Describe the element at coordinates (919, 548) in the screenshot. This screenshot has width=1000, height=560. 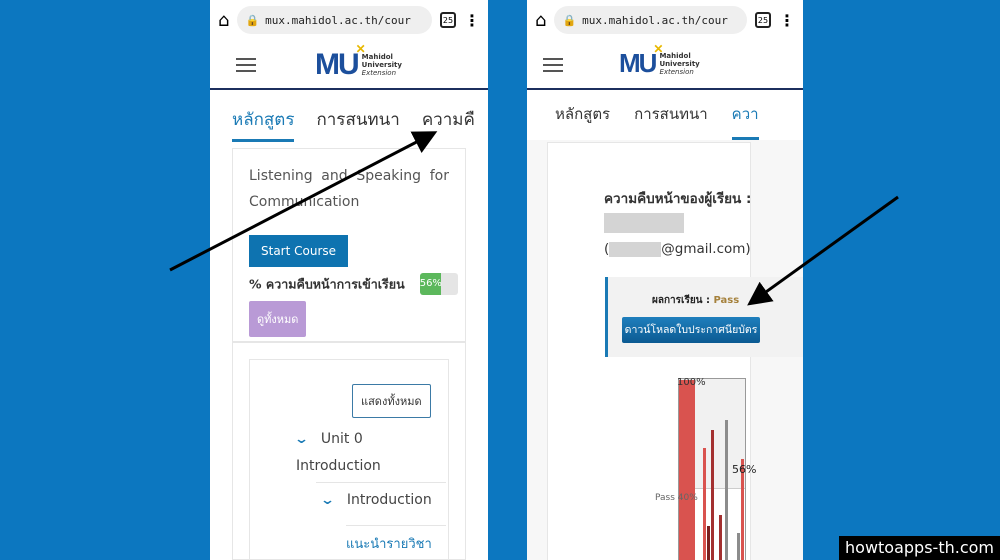
I see `watermark: howtoapps-th.com` at that location.